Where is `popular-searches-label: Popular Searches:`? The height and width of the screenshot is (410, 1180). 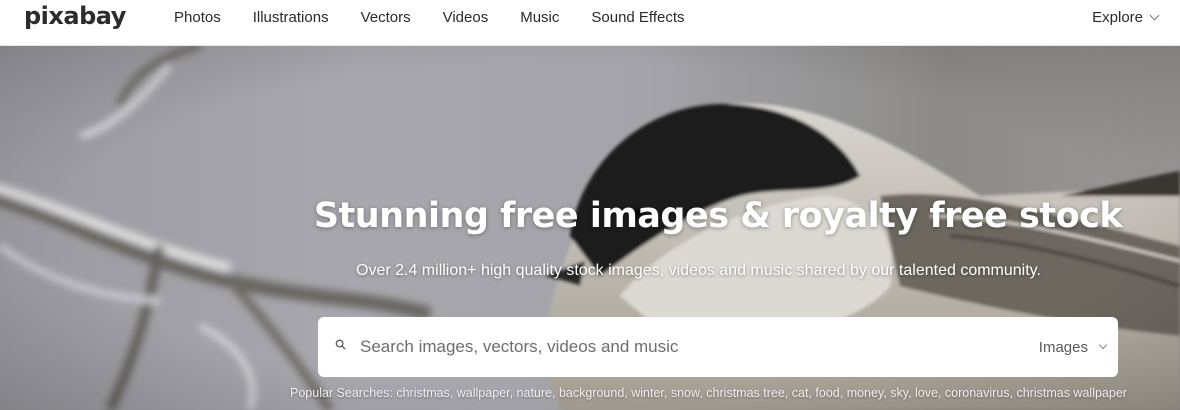 popular-searches-label: Popular Searches: is located at coordinates (341, 393).